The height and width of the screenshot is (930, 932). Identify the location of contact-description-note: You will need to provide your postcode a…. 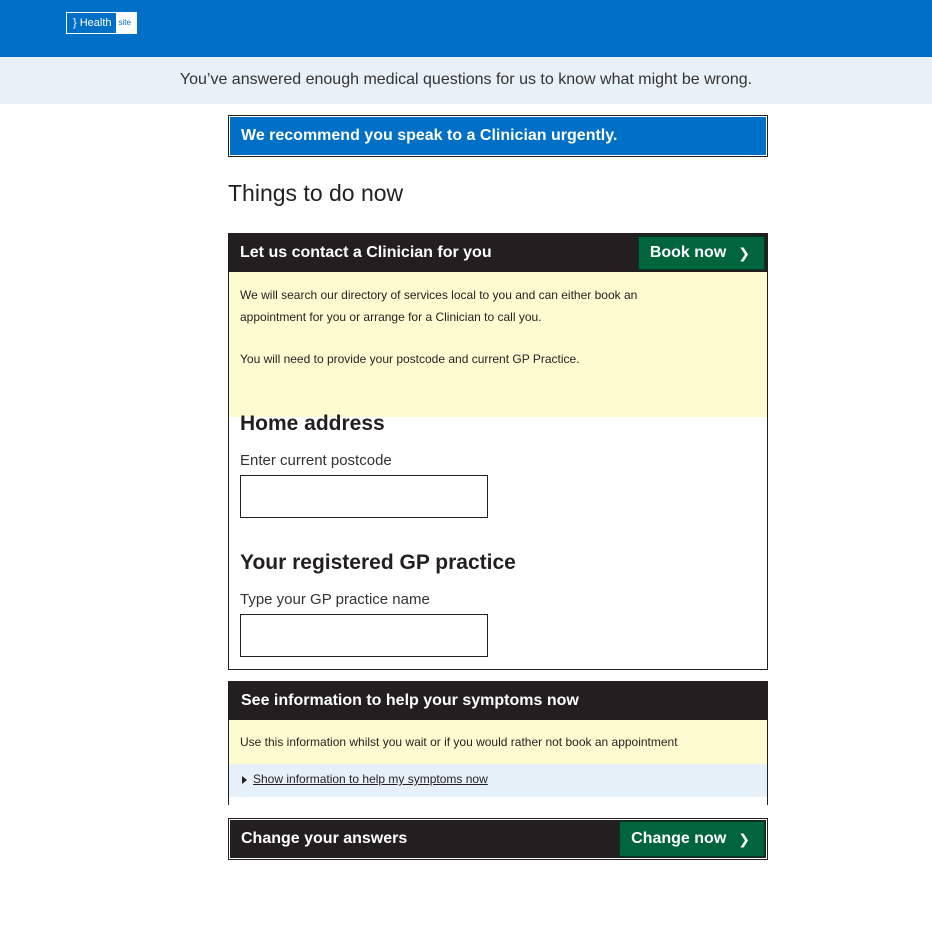
(410, 359).